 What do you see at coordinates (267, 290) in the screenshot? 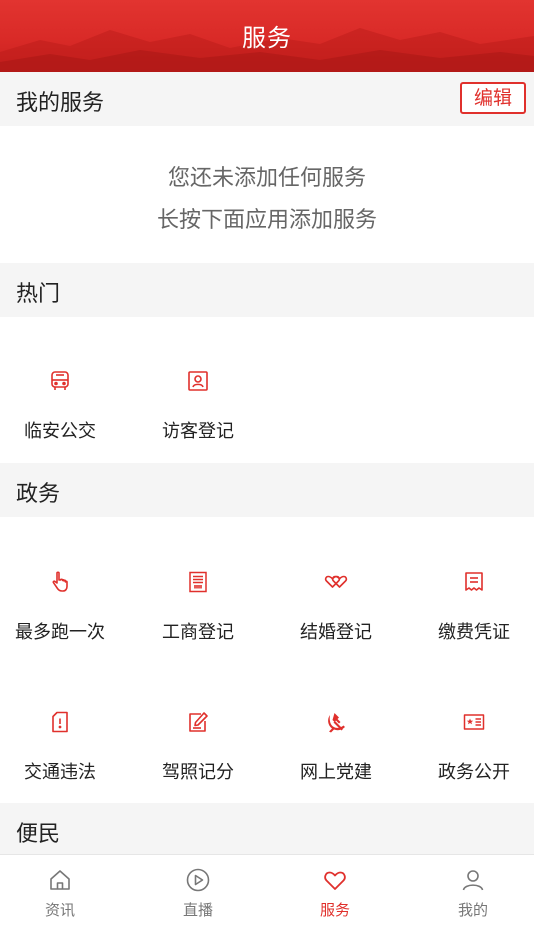
I see `hot-section-bar: 热门` at bounding box center [267, 290].